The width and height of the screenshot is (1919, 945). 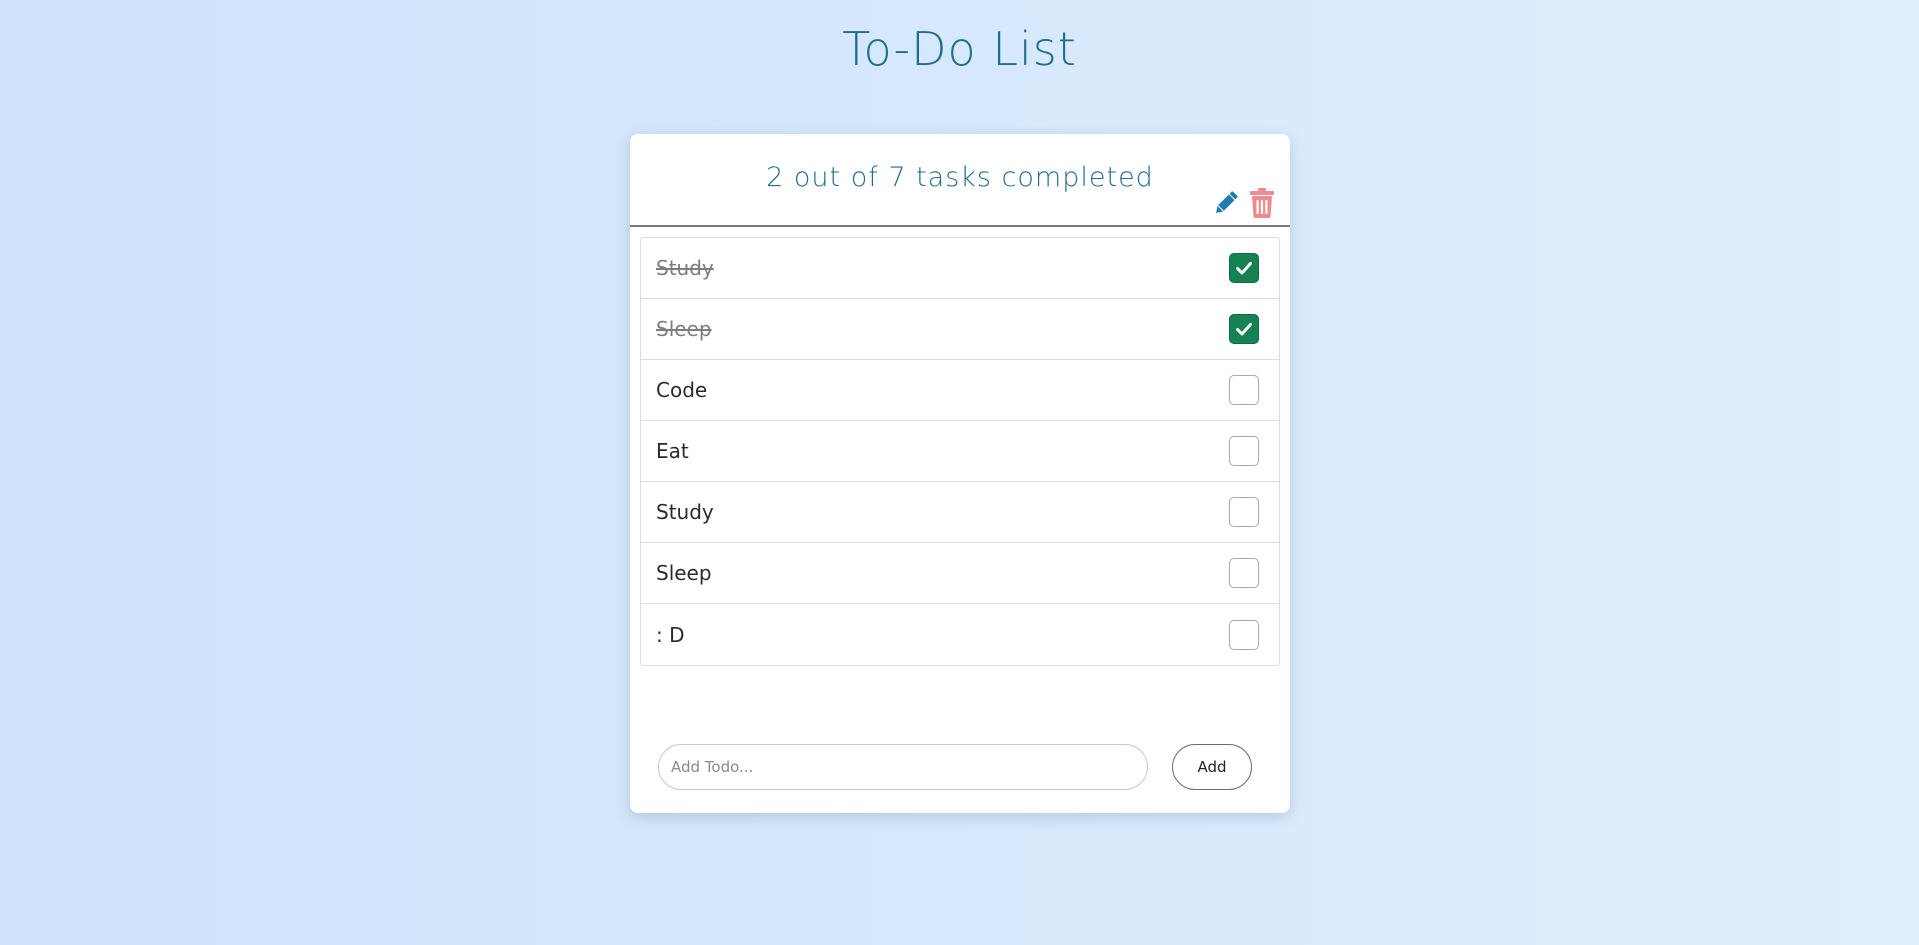 I want to click on add-todo-row: Add, so click(x=960, y=767).